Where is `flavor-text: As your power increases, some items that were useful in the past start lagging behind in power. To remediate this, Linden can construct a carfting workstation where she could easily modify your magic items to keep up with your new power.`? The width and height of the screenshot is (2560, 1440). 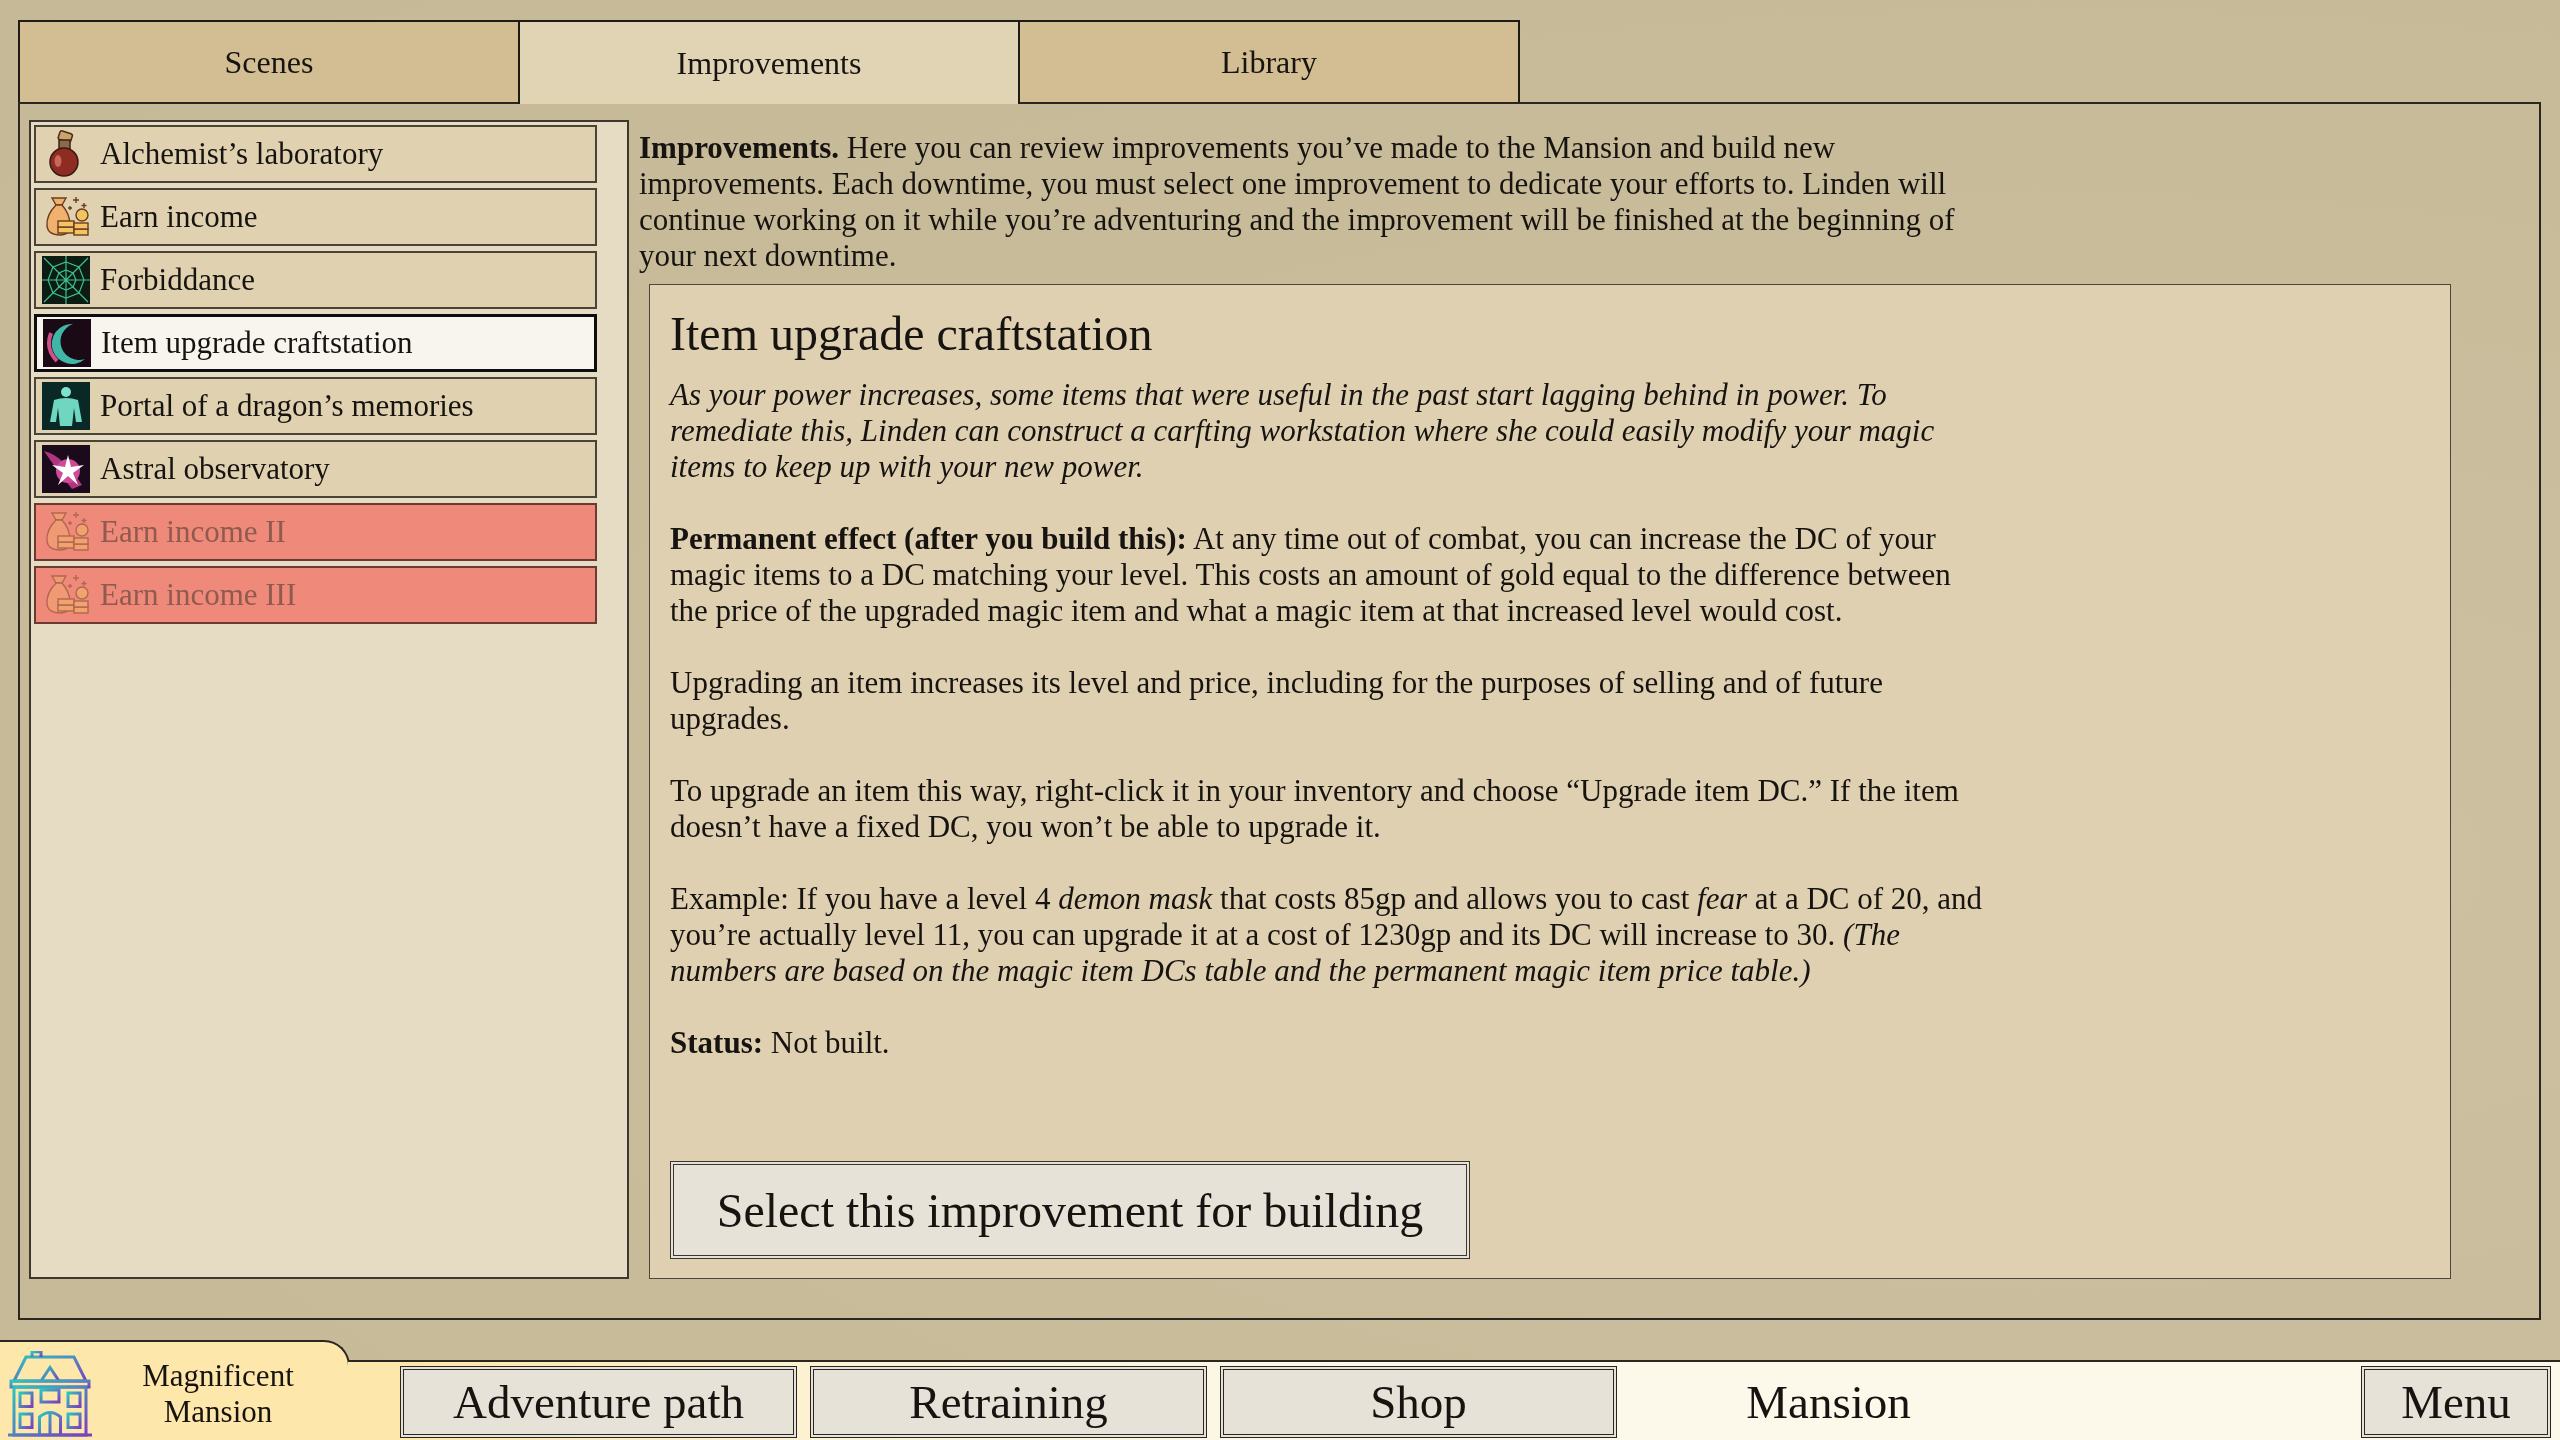
flavor-text: As your power increases, some items that were useful in the past start lagging behind in power. To remediate this, Linden can construct a carfting workstation where she could easily modify your magic items to keep up with your new power. is located at coordinates (1303, 430).